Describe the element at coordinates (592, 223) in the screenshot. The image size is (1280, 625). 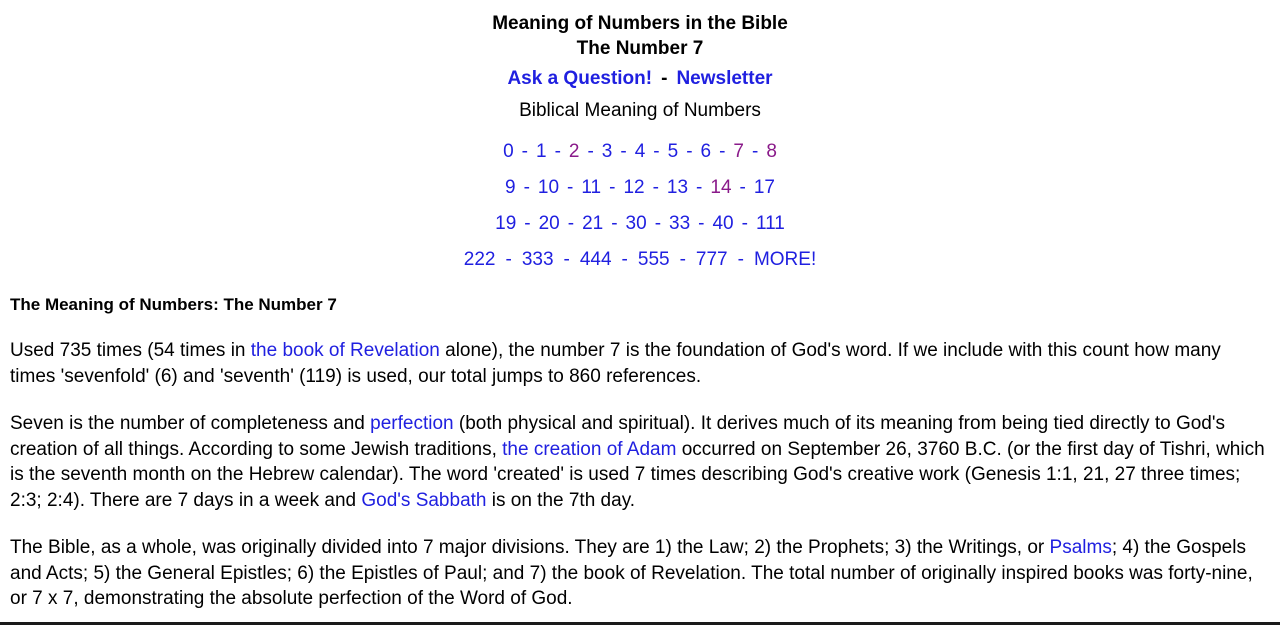
I see `number-link-21: 21` at that location.